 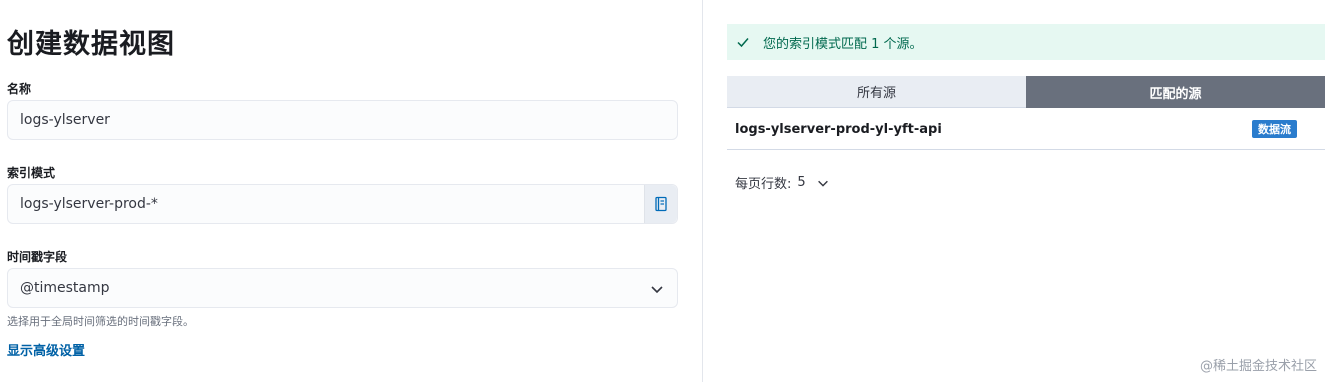 What do you see at coordinates (342, 204) in the screenshot?
I see `index-pattern-field: logs-ylserver-prod-*` at bounding box center [342, 204].